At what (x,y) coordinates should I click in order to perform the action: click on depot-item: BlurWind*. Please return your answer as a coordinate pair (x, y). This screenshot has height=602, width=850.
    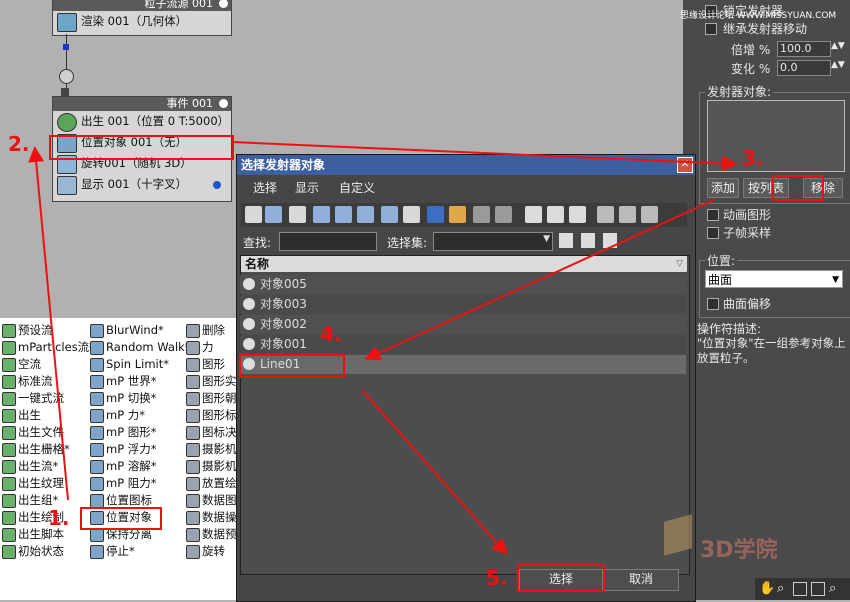
    Looking at the image, I should click on (127, 330).